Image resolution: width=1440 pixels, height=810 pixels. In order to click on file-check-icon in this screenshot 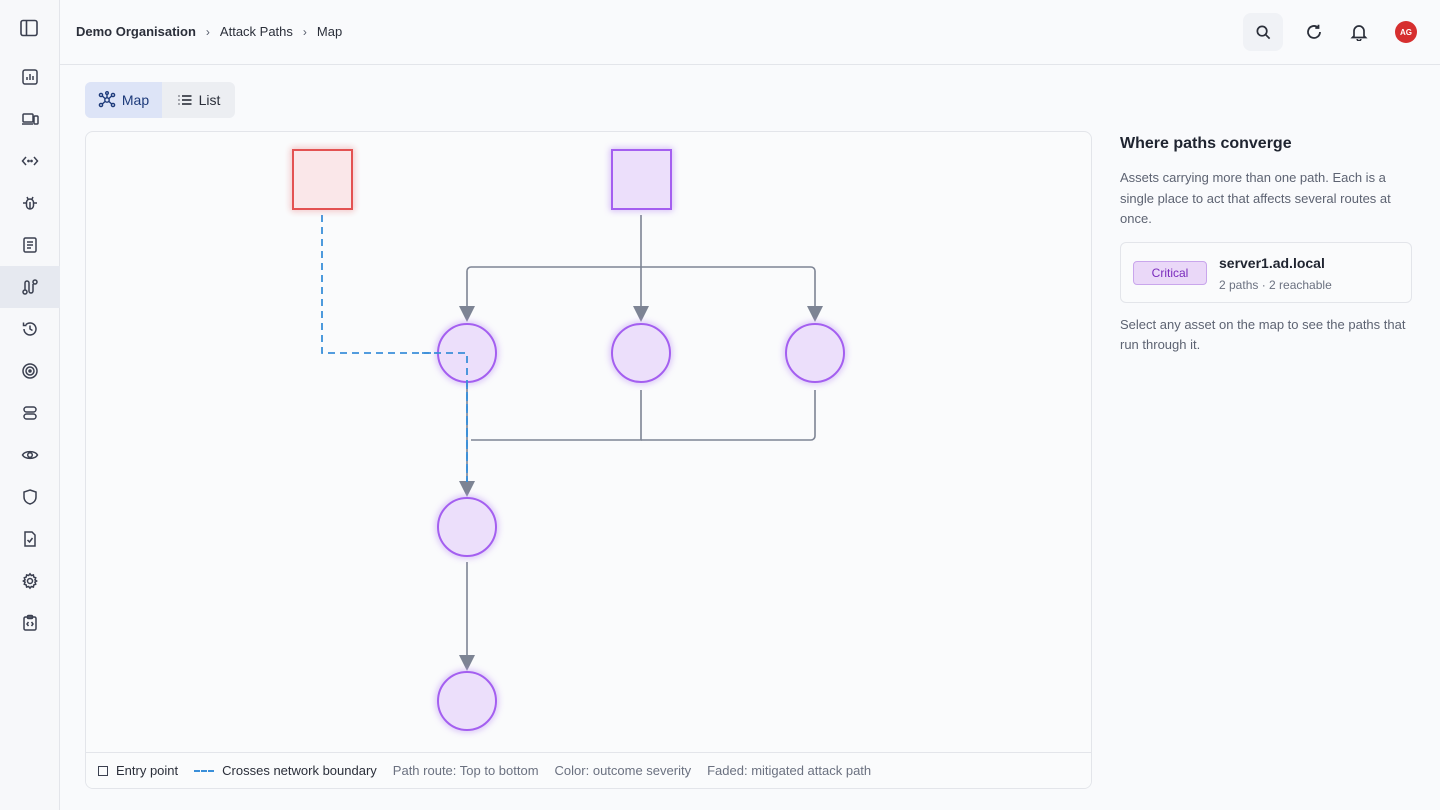, I will do `click(30, 539)`.